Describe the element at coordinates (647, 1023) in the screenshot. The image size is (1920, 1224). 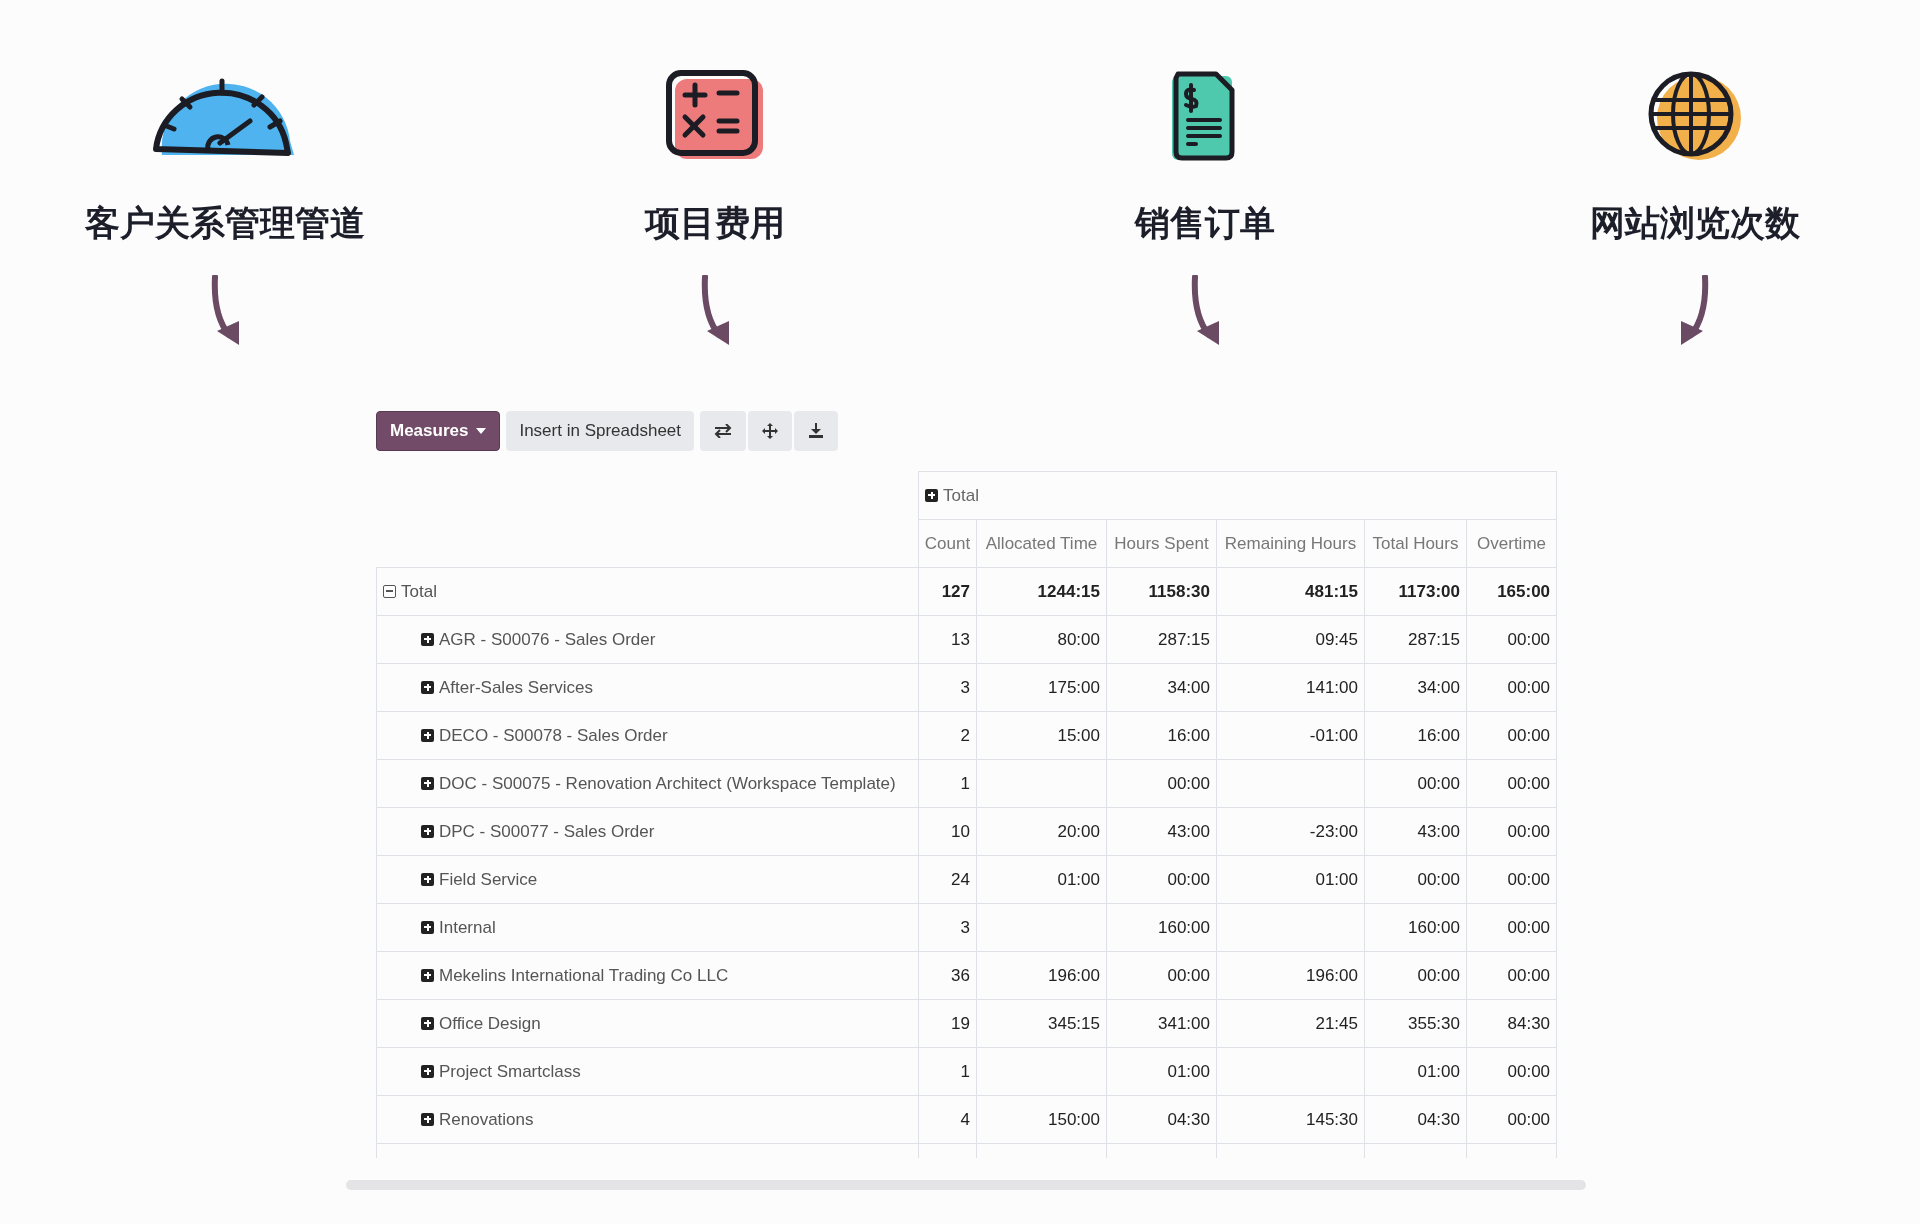
I see `row-header: Office Design` at that location.